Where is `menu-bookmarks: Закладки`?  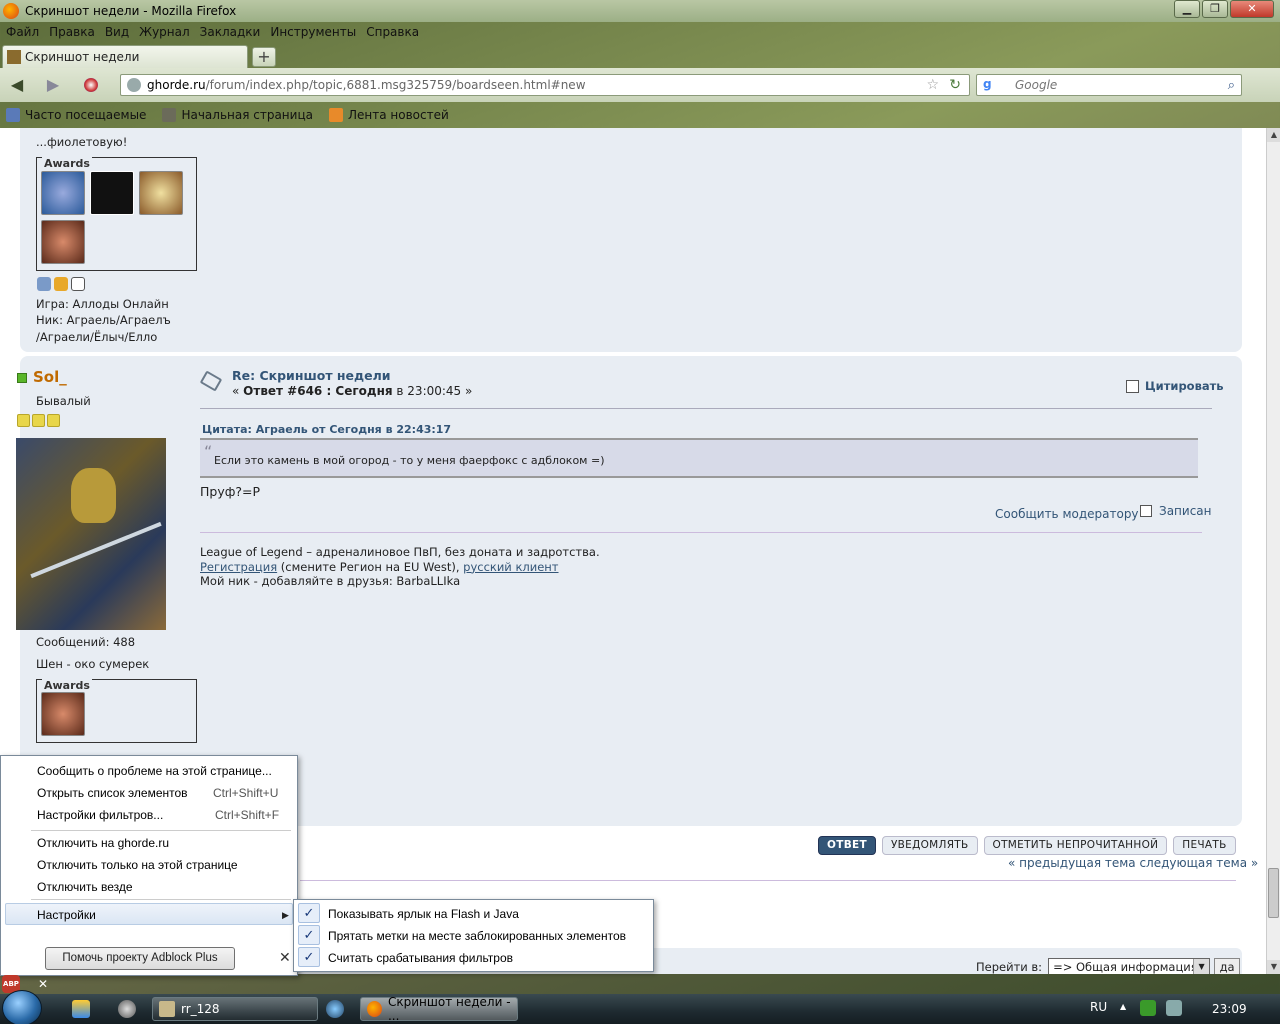 menu-bookmarks: Закладки is located at coordinates (230, 32).